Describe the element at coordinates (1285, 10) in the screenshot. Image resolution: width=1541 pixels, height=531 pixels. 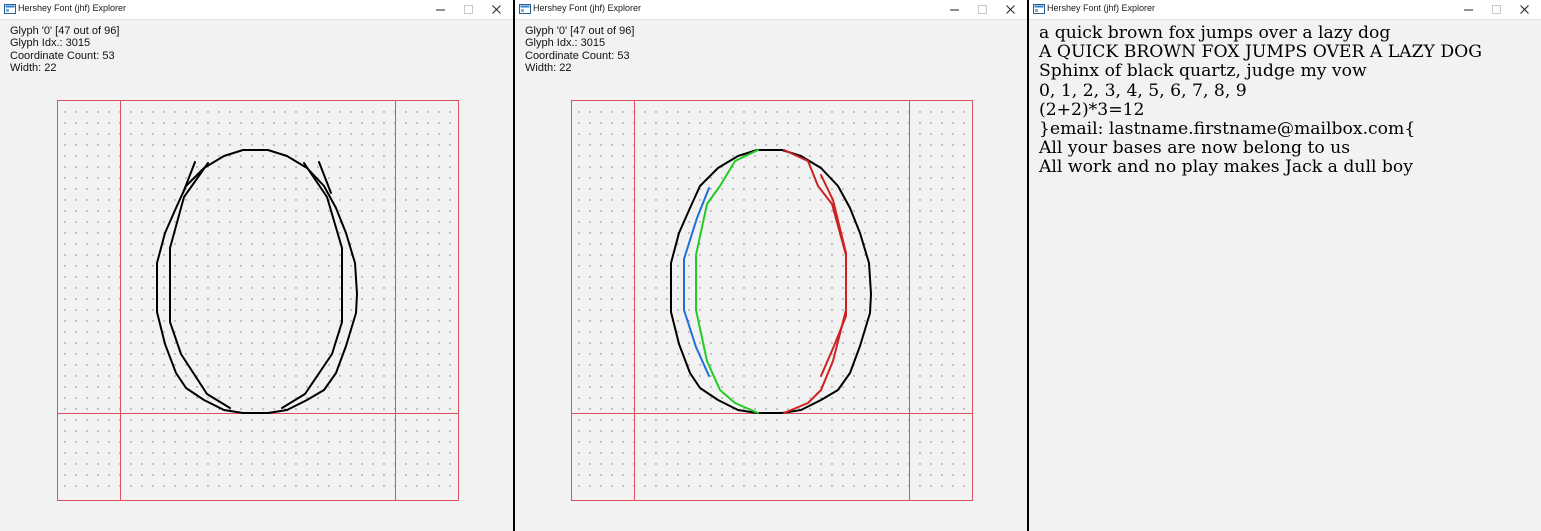
I see `title-bar: Hershey Font (jhf) Explorer` at that location.